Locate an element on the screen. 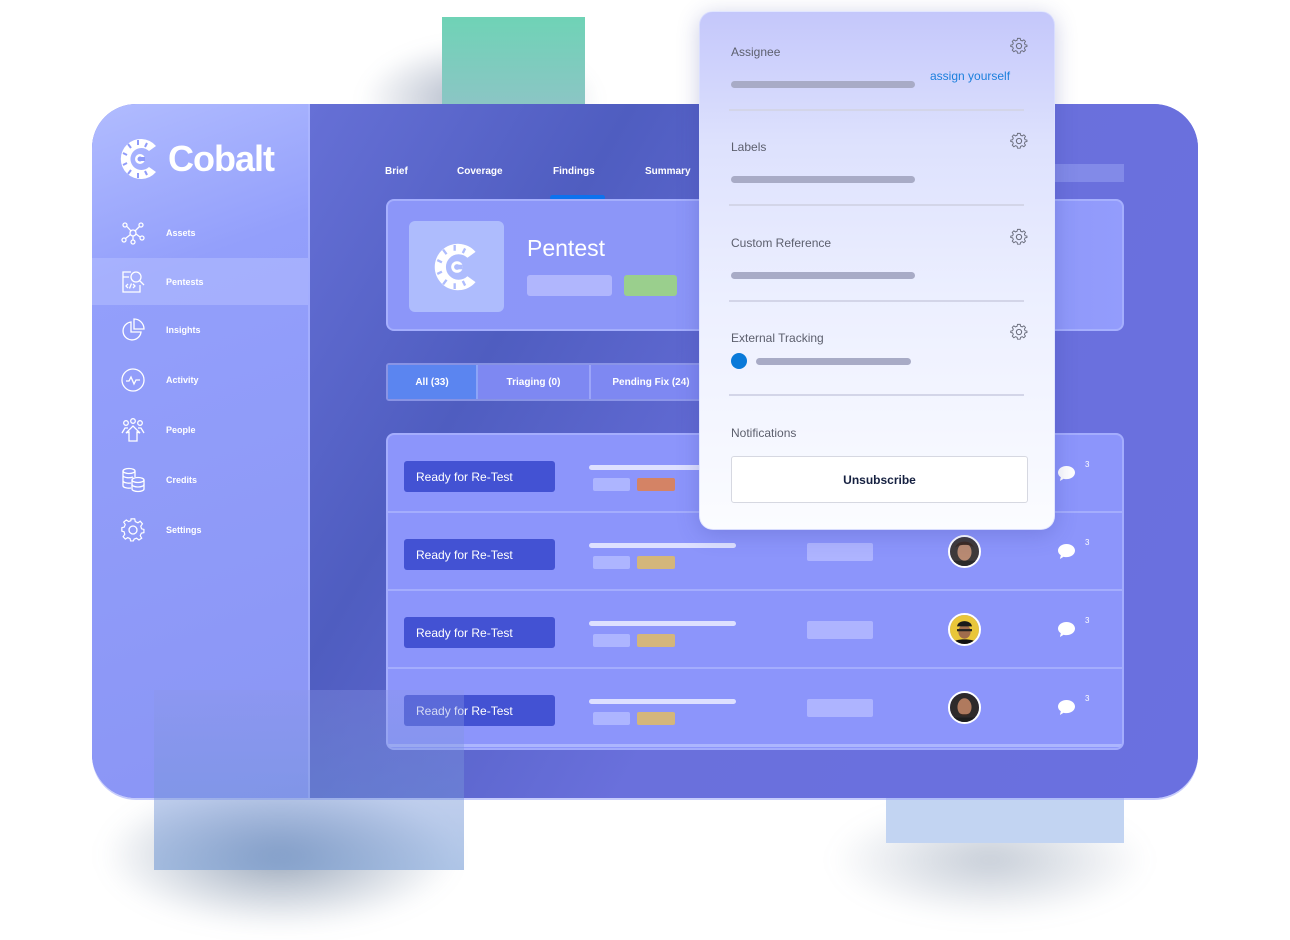  sidebar-item-label: Credits is located at coordinates (182, 480).